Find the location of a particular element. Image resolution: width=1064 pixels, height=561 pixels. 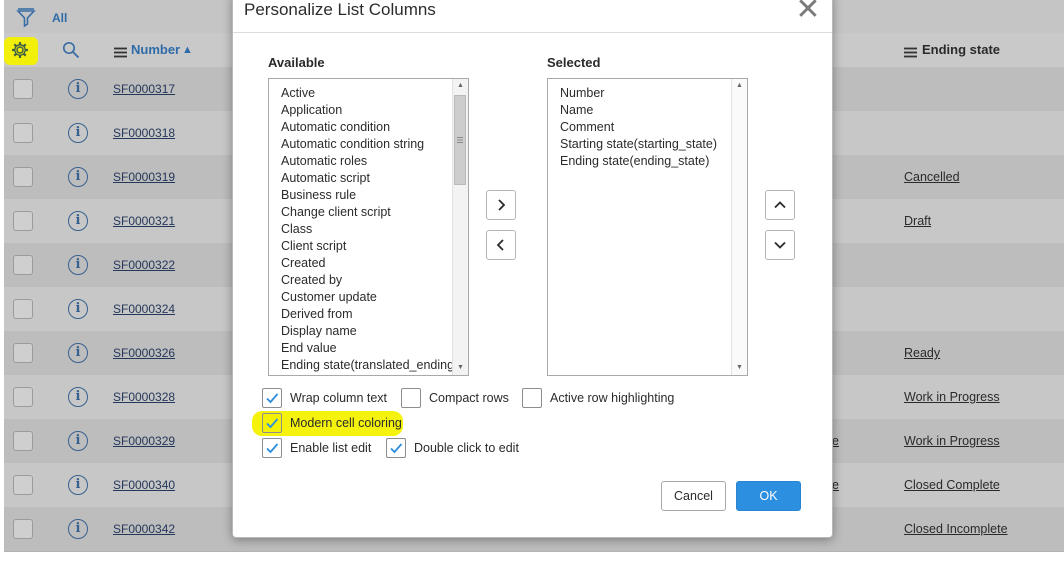

move-down-button is located at coordinates (780, 245).